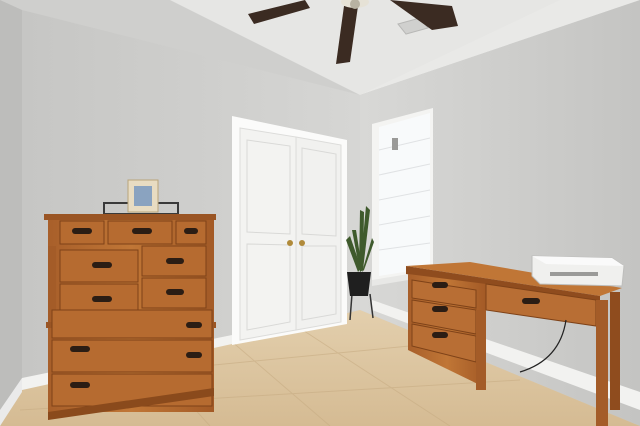 The width and height of the screenshot is (640, 426). I want to click on window-with-blinds, so click(402, 197).